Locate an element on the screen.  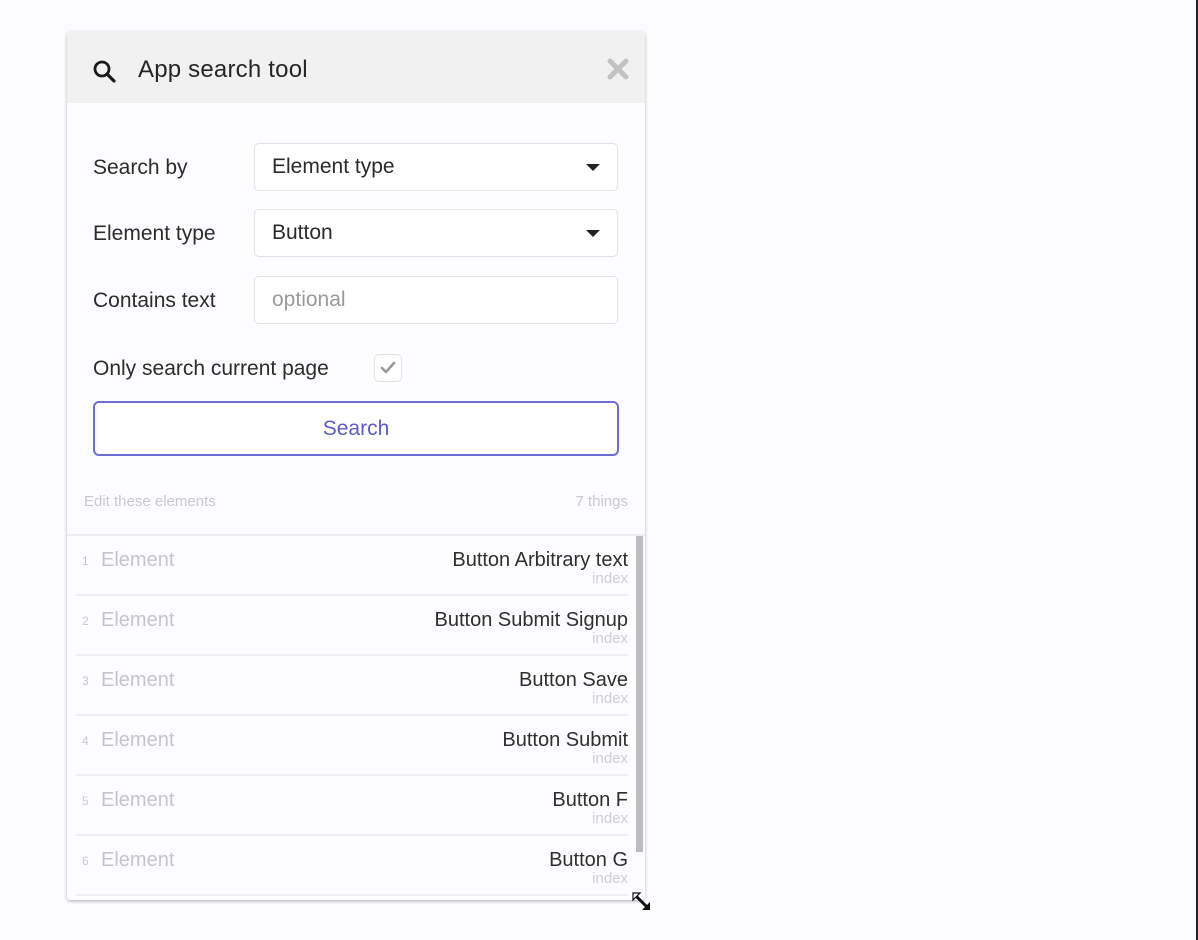
results-count: 7 things is located at coordinates (601, 501).